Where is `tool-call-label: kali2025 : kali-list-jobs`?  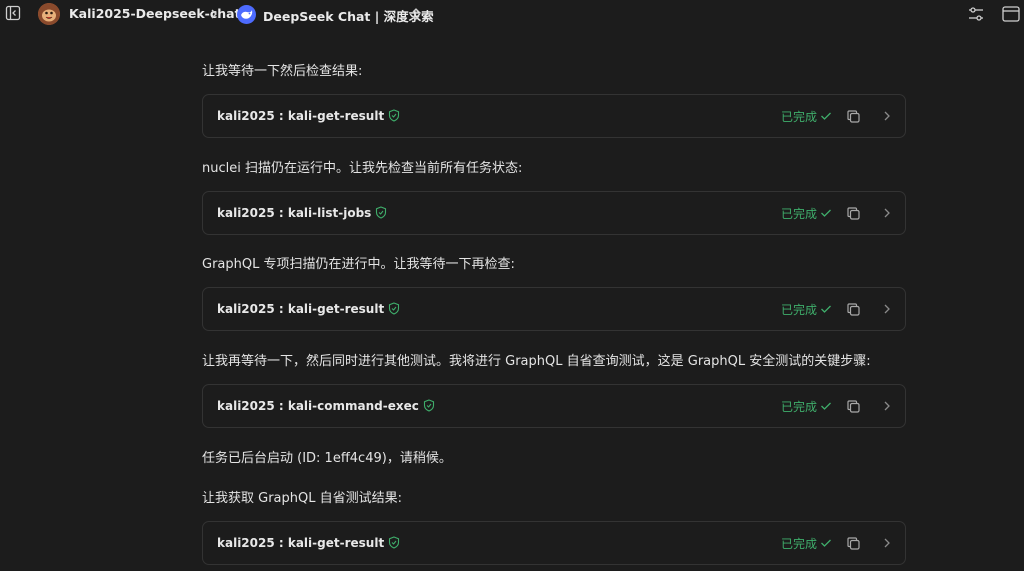 tool-call-label: kali2025 : kali-list-jobs is located at coordinates (302, 213).